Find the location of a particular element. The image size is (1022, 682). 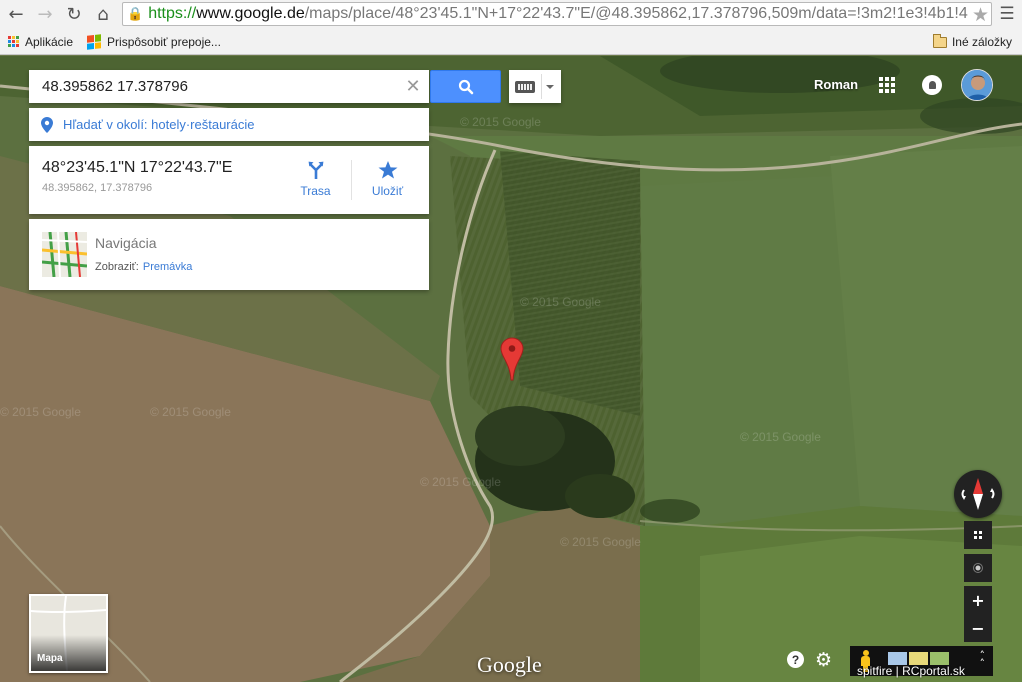

back-button: ← is located at coordinates (16, 14).